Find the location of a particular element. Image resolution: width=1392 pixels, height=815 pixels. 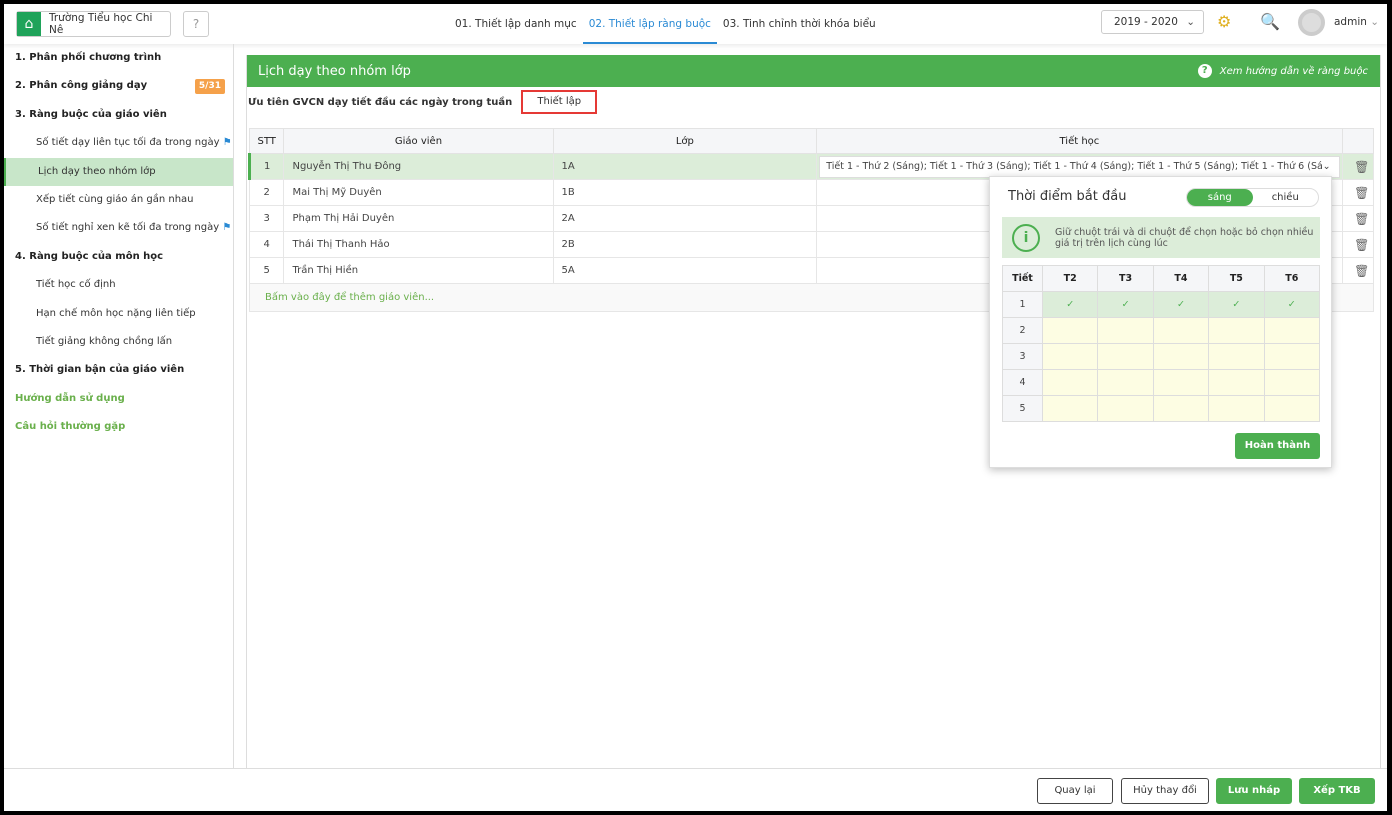

label: Xếp tiết cùng giáo án gần nhau is located at coordinates (115, 199).